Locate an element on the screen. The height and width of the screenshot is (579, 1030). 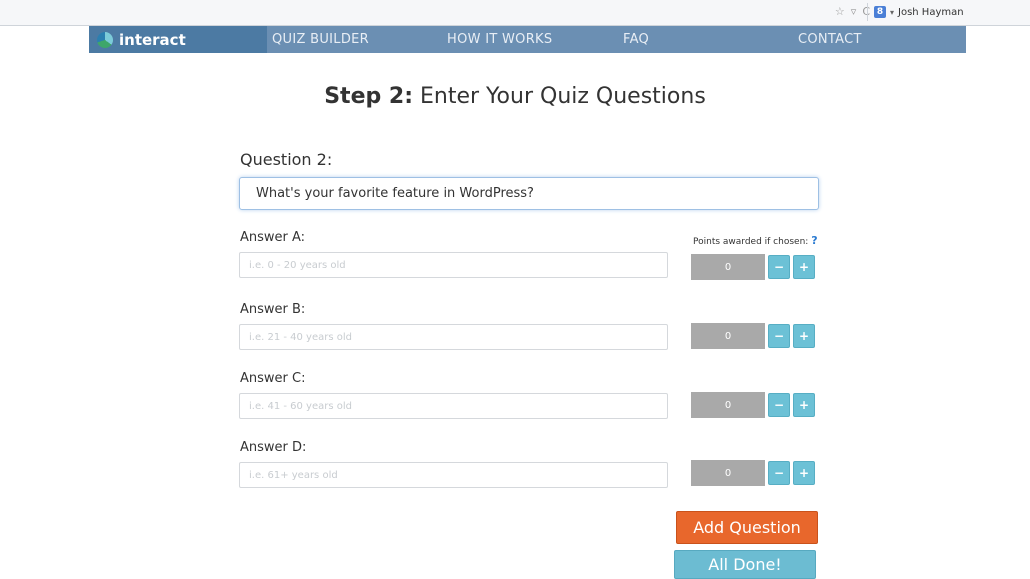
answer-a-minus-button: − is located at coordinates (779, 267).